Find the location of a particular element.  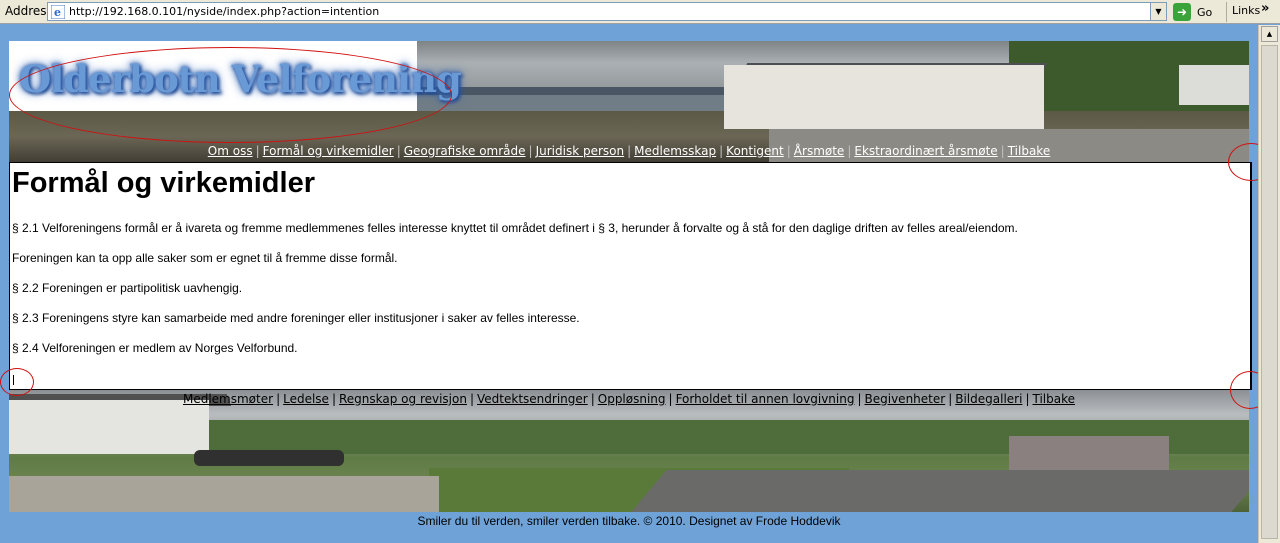

links-button: Links is located at coordinates (1246, 10).